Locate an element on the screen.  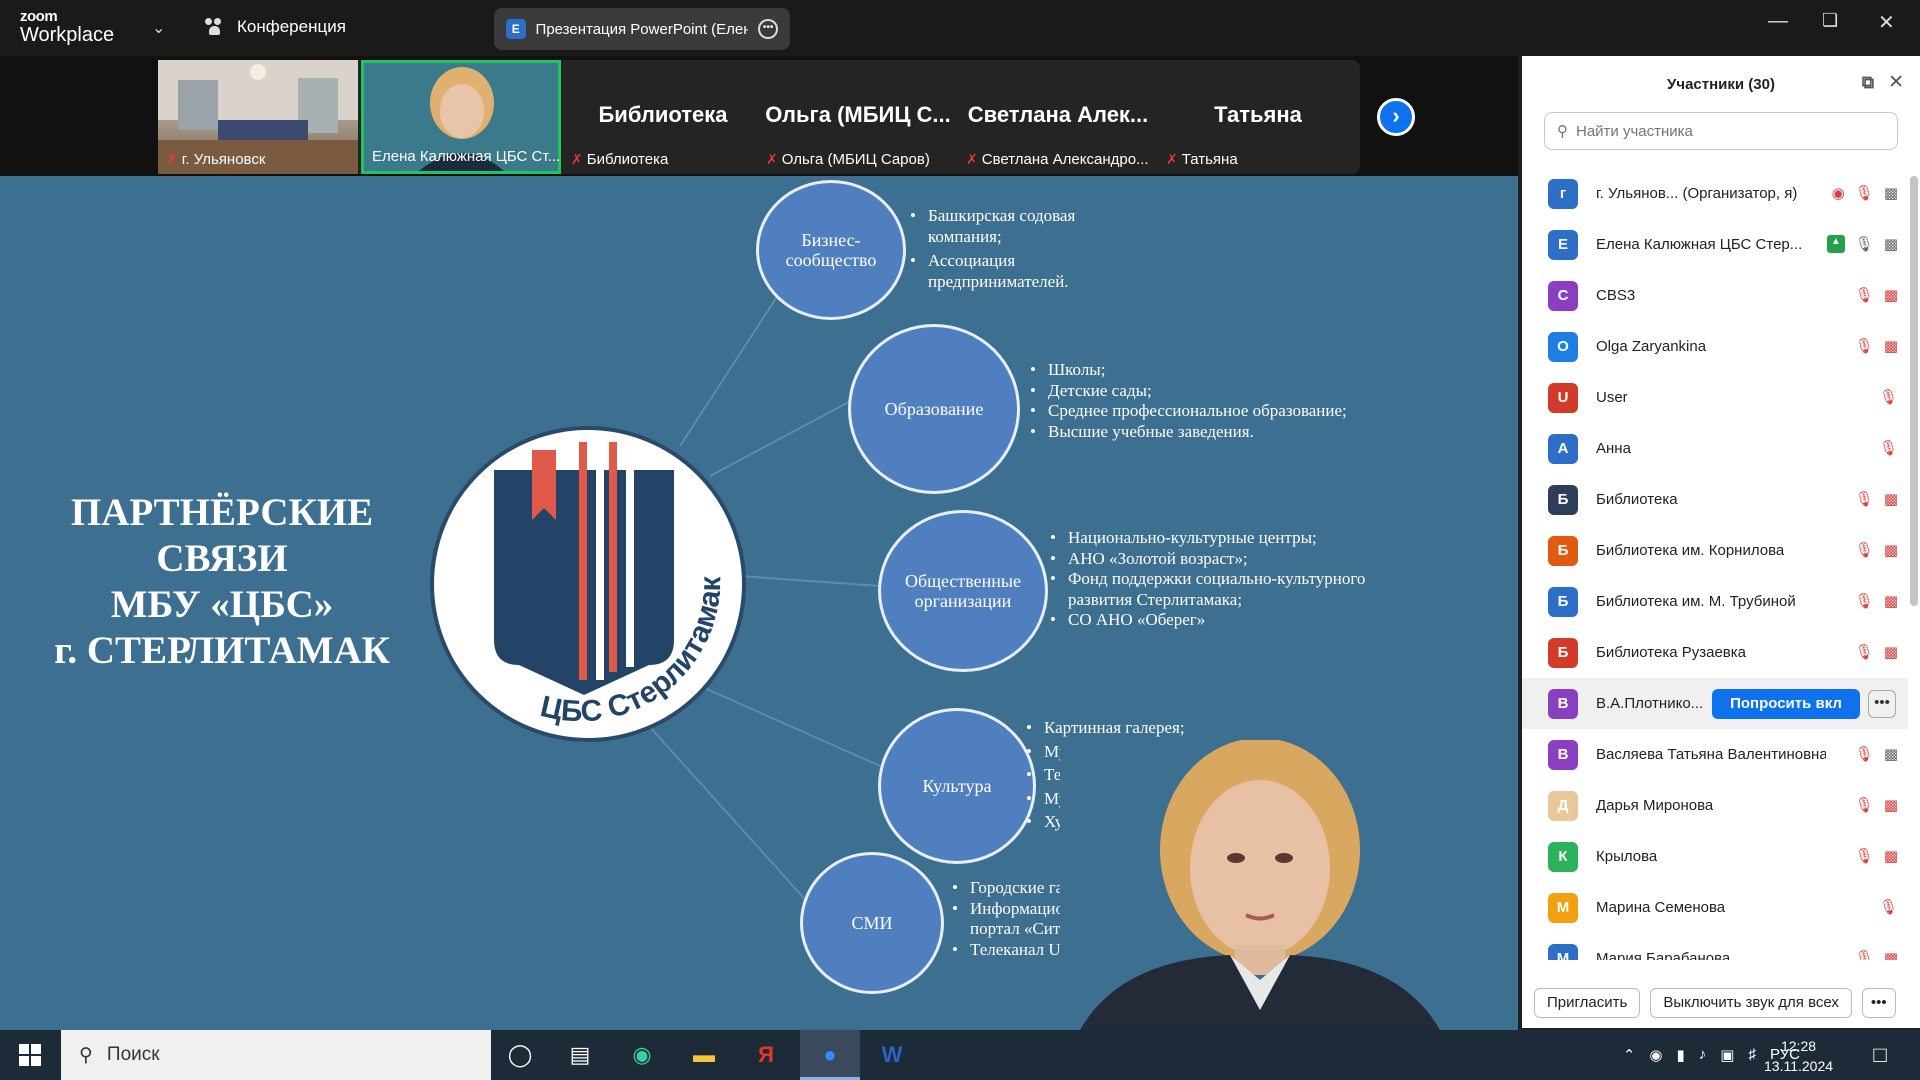
file-explorer-icon: ▬ is located at coordinates (704, 1055).